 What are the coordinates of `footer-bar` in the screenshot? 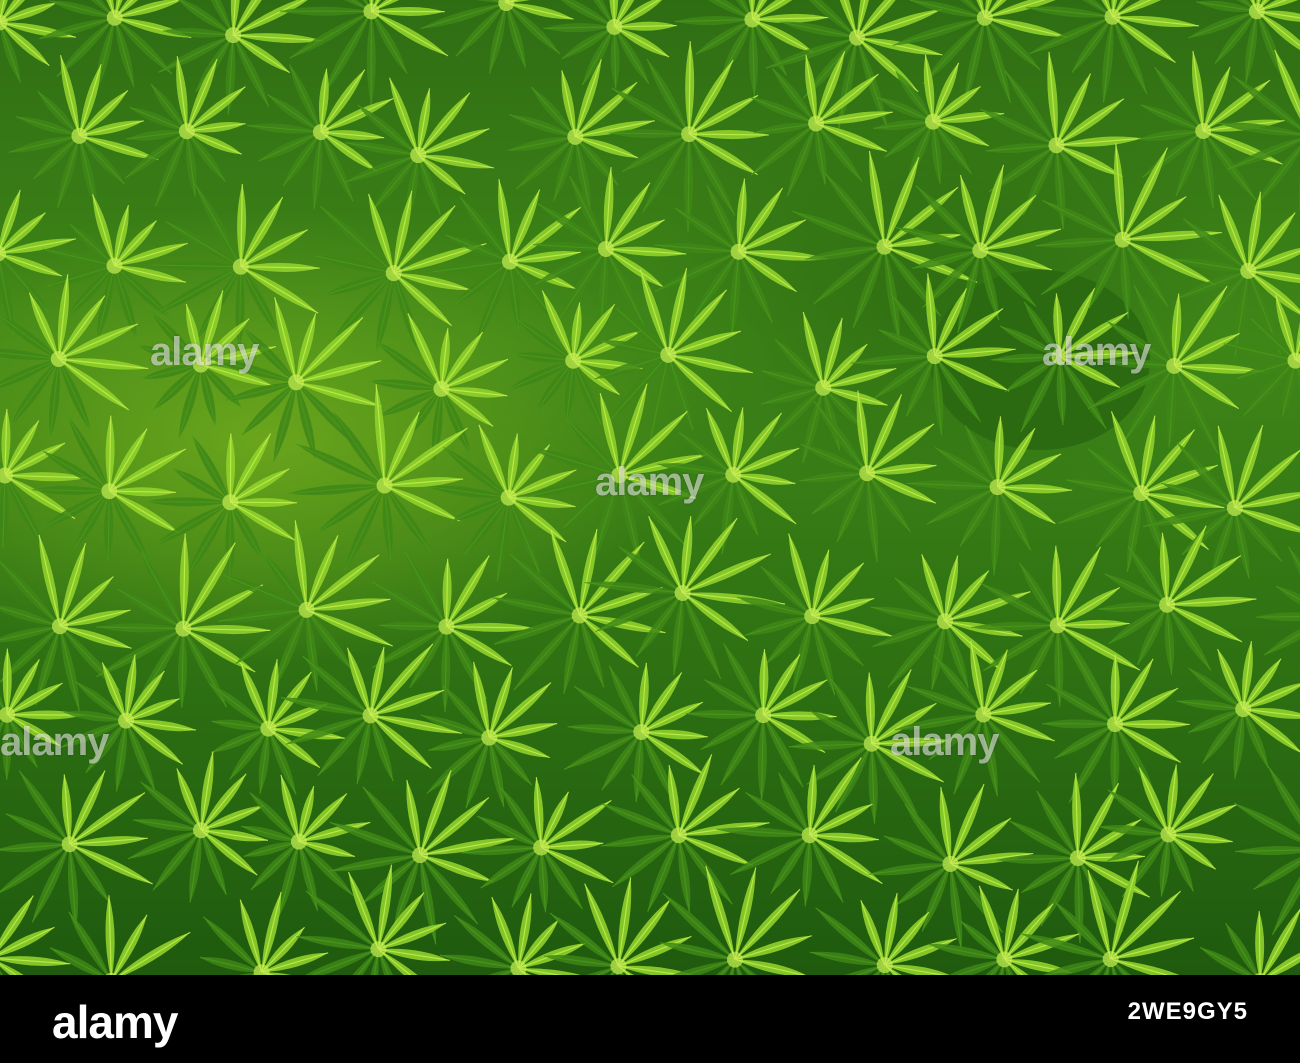 It's located at (650, 1019).